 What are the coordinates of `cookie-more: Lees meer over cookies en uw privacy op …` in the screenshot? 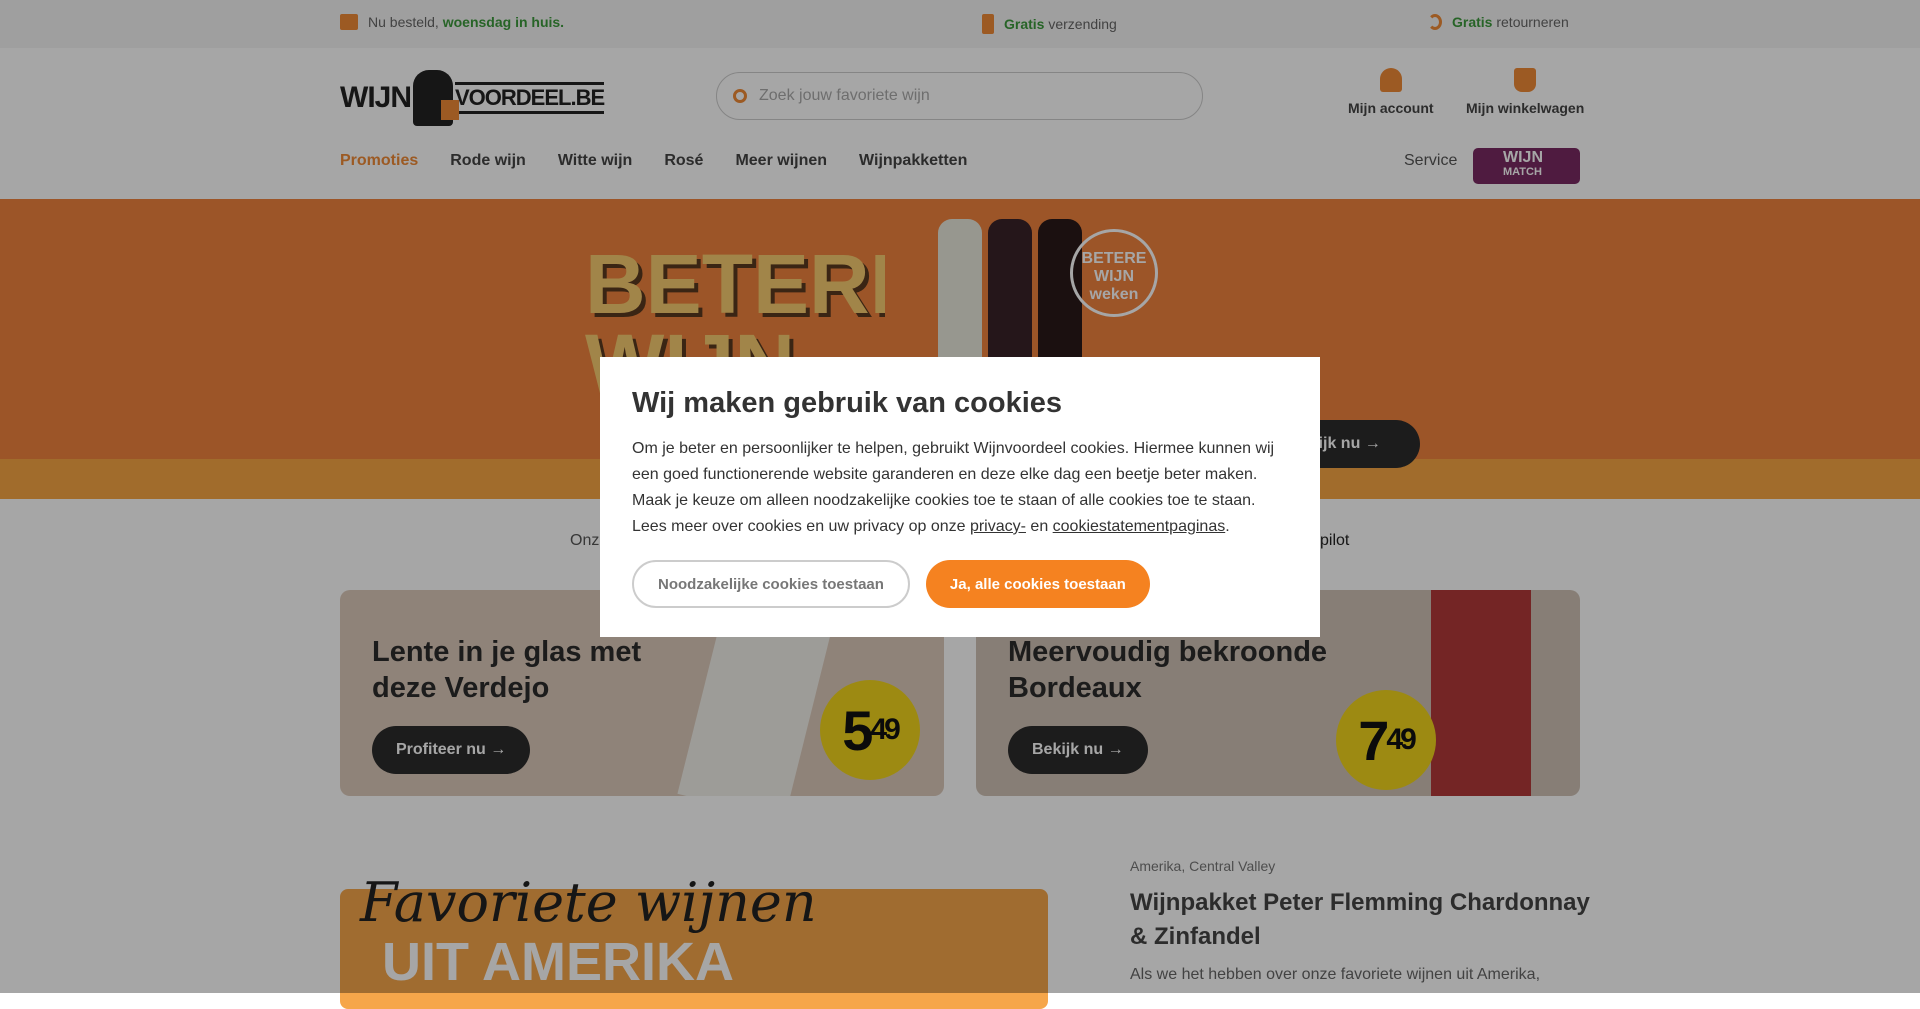 It's located at (960, 527).